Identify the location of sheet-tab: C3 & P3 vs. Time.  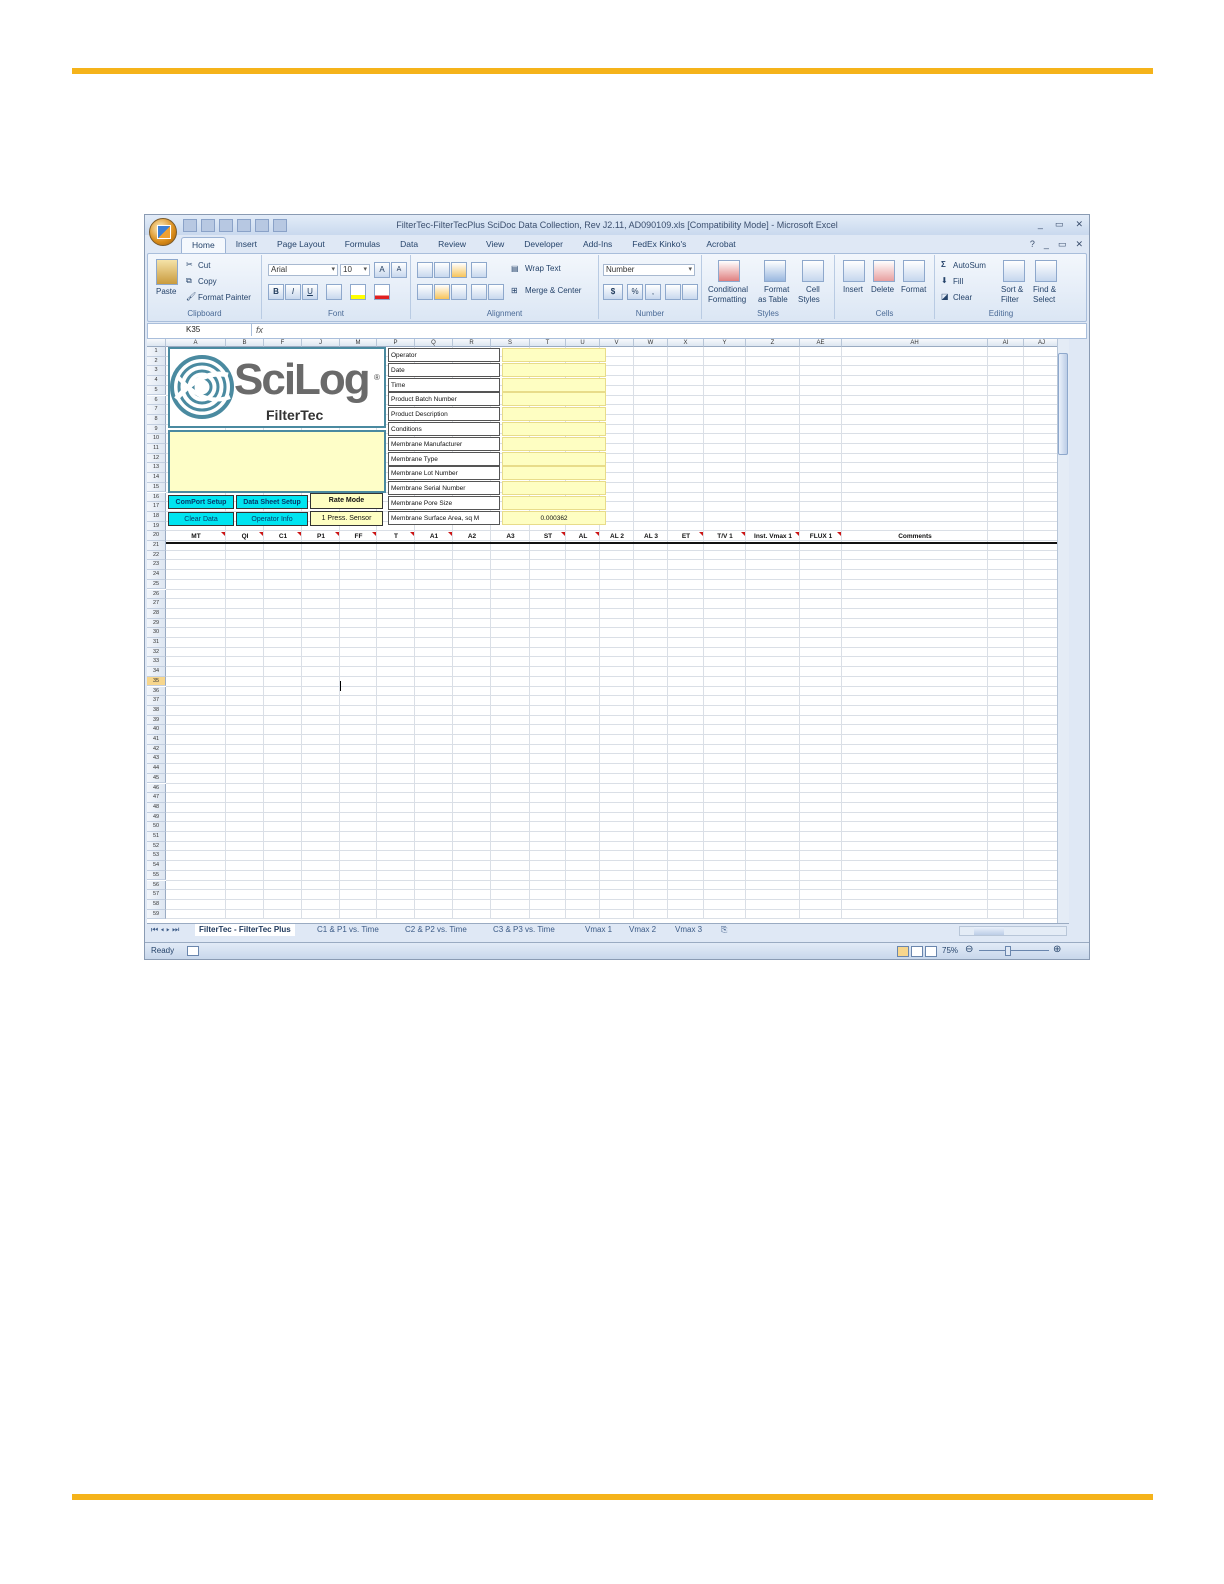
(524, 930).